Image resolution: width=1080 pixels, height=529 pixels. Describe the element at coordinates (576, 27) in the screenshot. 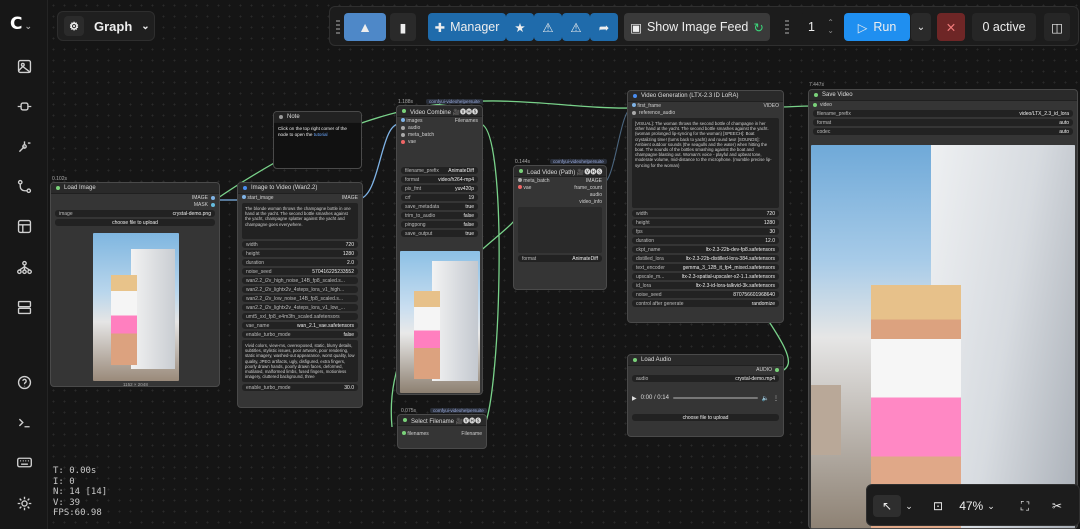

I see `nodes-b-icon: ⚠` at that location.